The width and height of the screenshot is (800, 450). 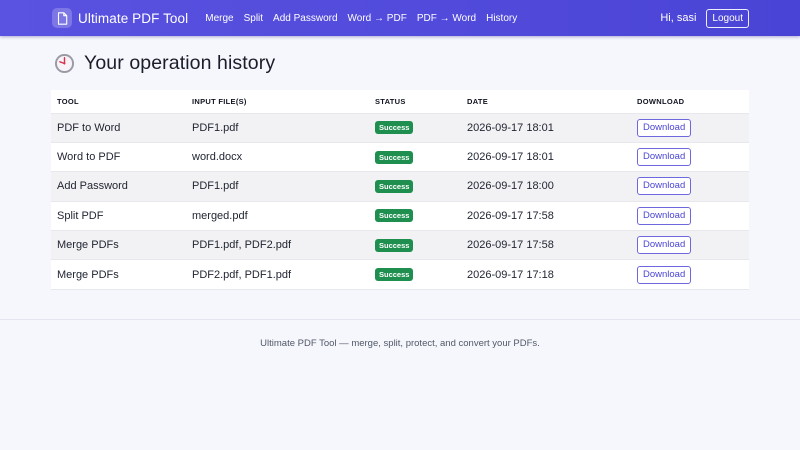 What do you see at coordinates (283, 215) in the screenshot?
I see `cell-input: merged.pdf` at bounding box center [283, 215].